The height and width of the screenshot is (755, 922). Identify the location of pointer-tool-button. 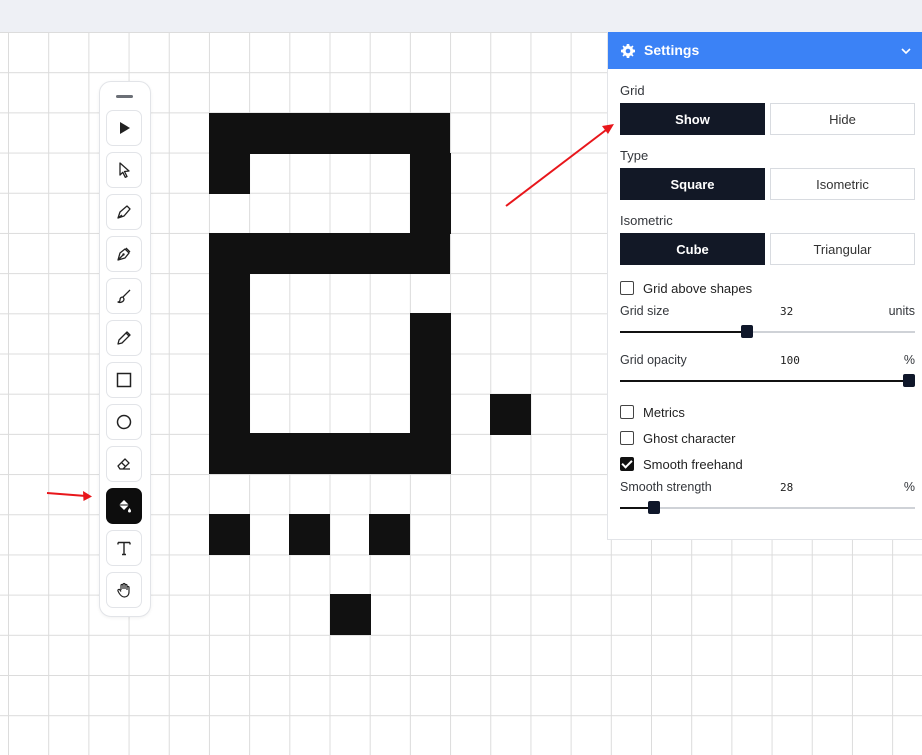
(124, 170).